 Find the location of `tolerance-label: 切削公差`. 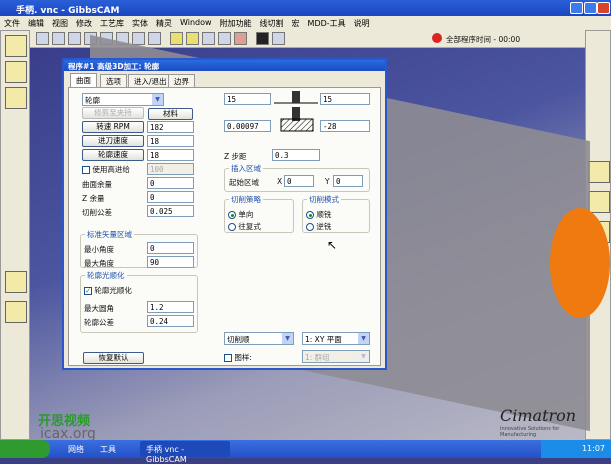

tolerance-label: 切削公差 is located at coordinates (97, 212).